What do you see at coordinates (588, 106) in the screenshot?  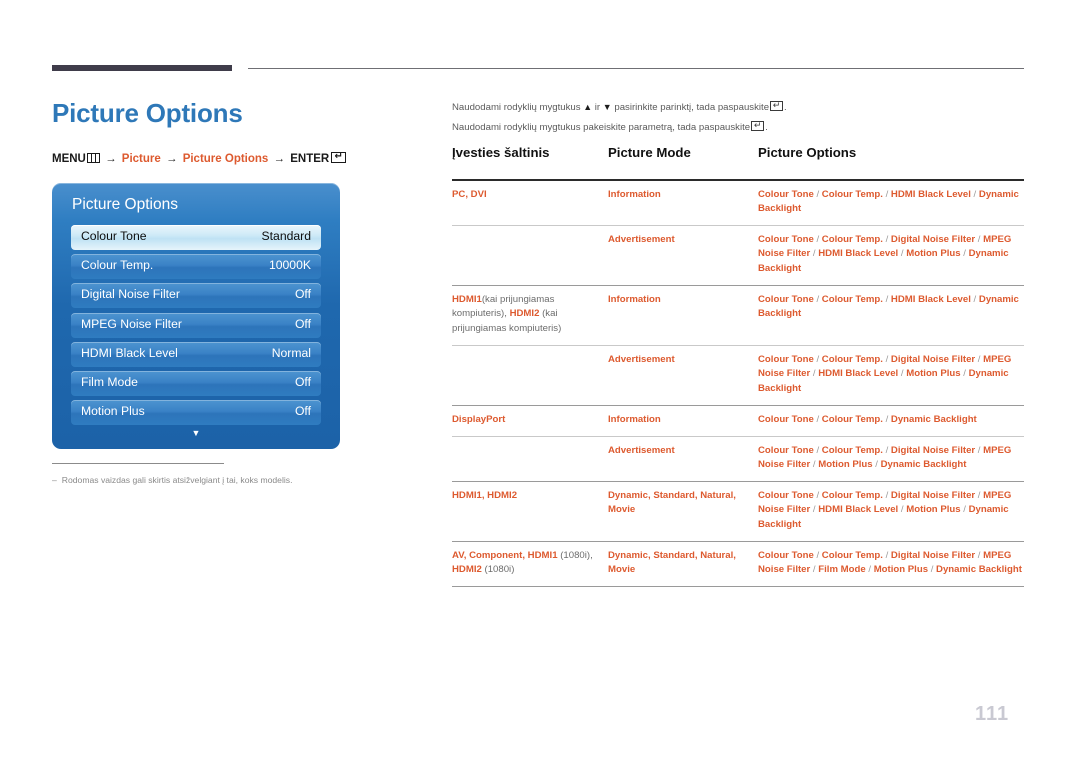 I see `arrow-up-icon: ▲` at bounding box center [588, 106].